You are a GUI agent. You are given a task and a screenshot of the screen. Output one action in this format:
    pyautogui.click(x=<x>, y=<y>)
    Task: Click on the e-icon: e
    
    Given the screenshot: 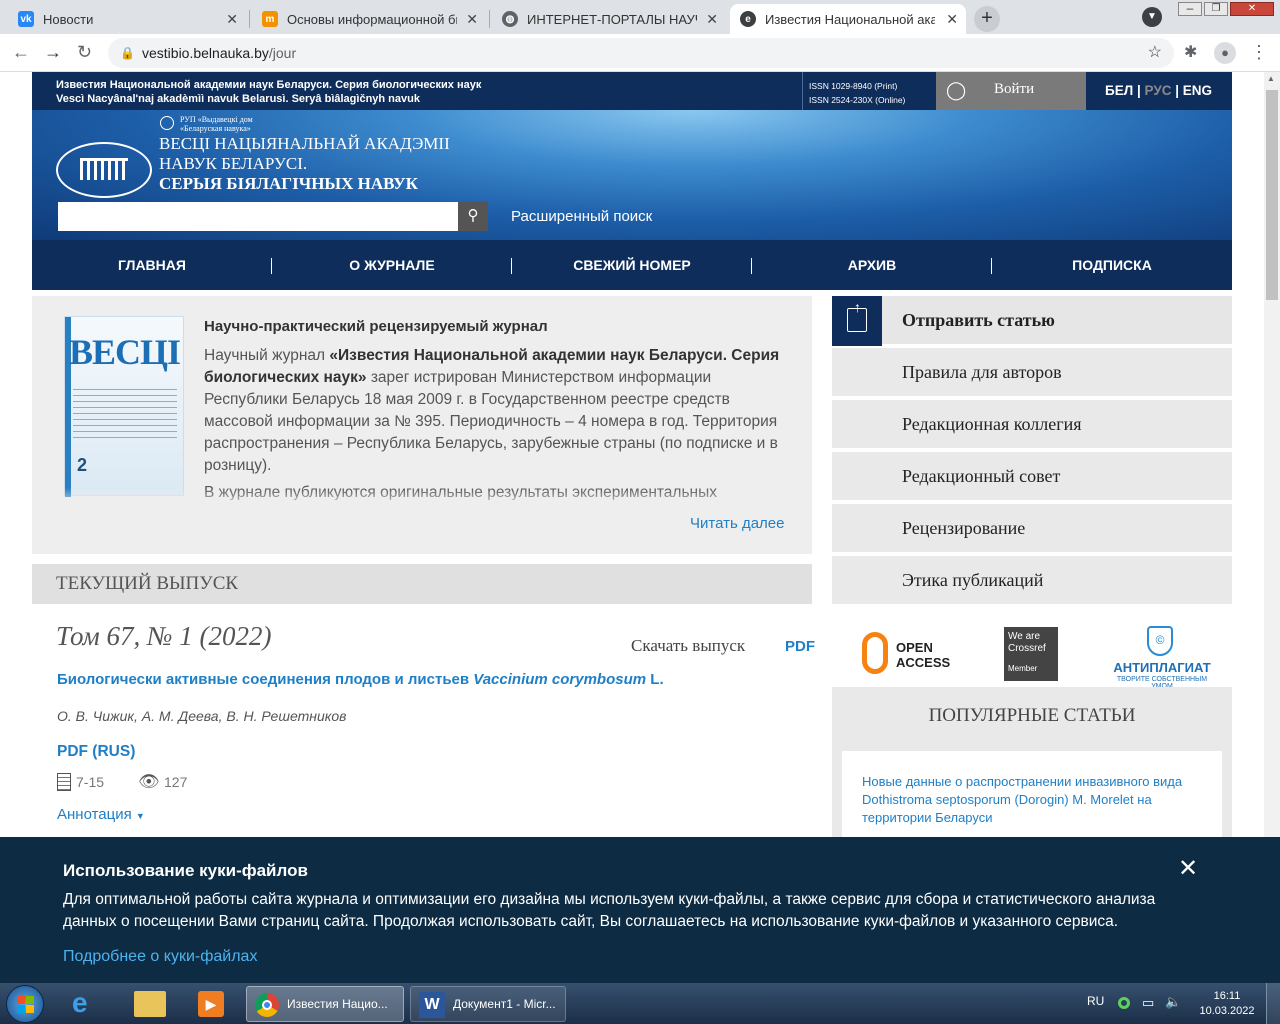 What is the action you would take?
    pyautogui.click(x=748, y=19)
    